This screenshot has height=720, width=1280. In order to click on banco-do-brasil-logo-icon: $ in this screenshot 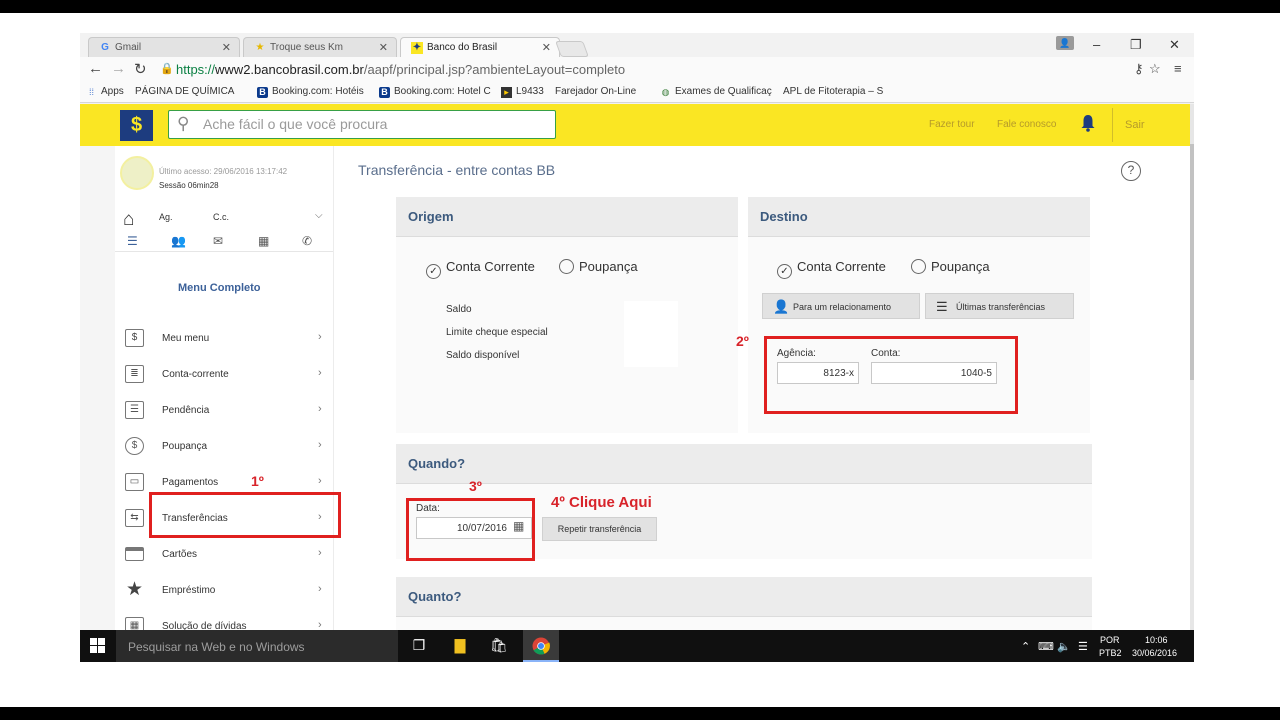, I will do `click(136, 125)`.